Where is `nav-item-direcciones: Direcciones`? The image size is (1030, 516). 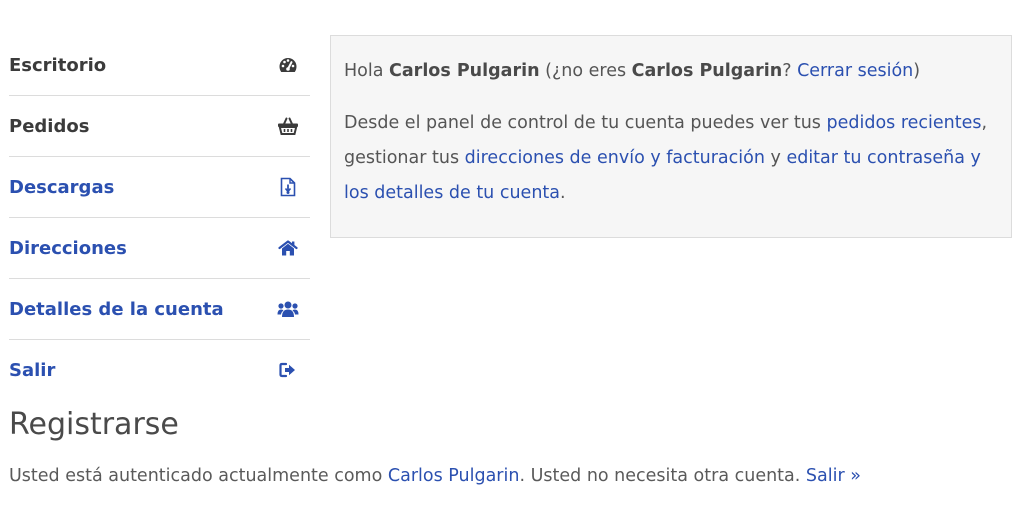 nav-item-direcciones: Direcciones is located at coordinates (159, 248).